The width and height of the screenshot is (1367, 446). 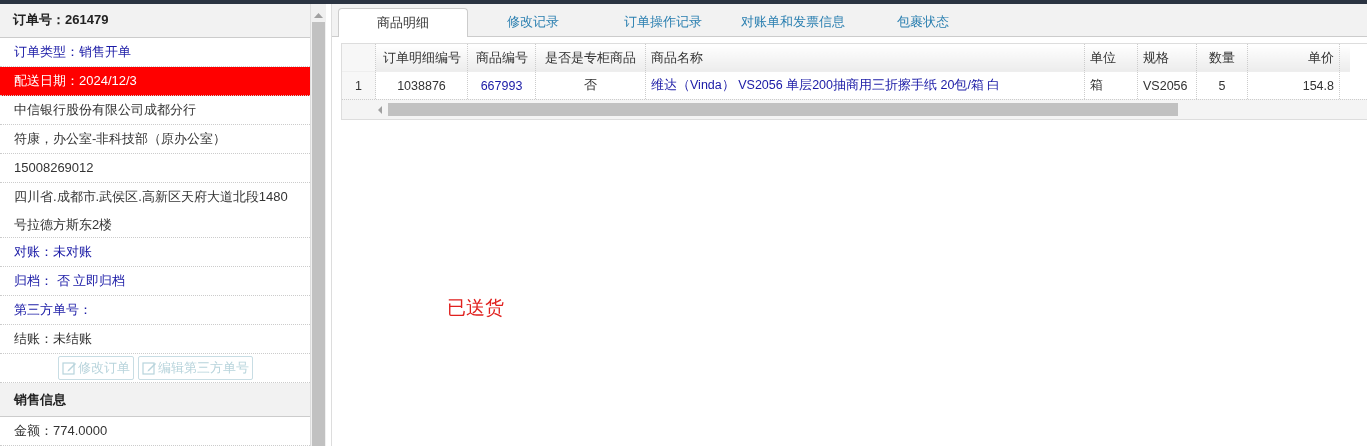 I want to click on column-header: 单价, so click(x=1293, y=58).